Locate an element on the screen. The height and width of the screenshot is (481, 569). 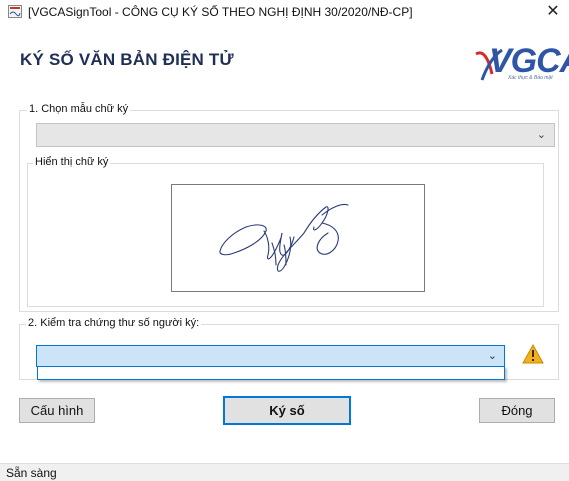
status-bar: Sẵn sàng is located at coordinates (284, 472).